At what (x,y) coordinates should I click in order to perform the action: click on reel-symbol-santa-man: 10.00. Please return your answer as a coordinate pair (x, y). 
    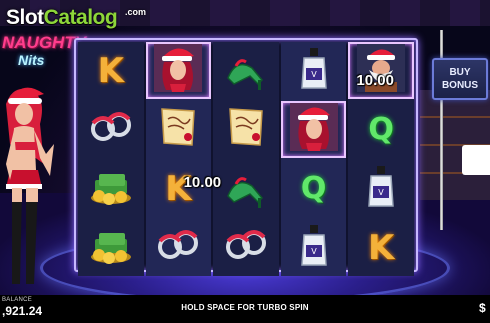
    Looking at the image, I should click on (381, 70).